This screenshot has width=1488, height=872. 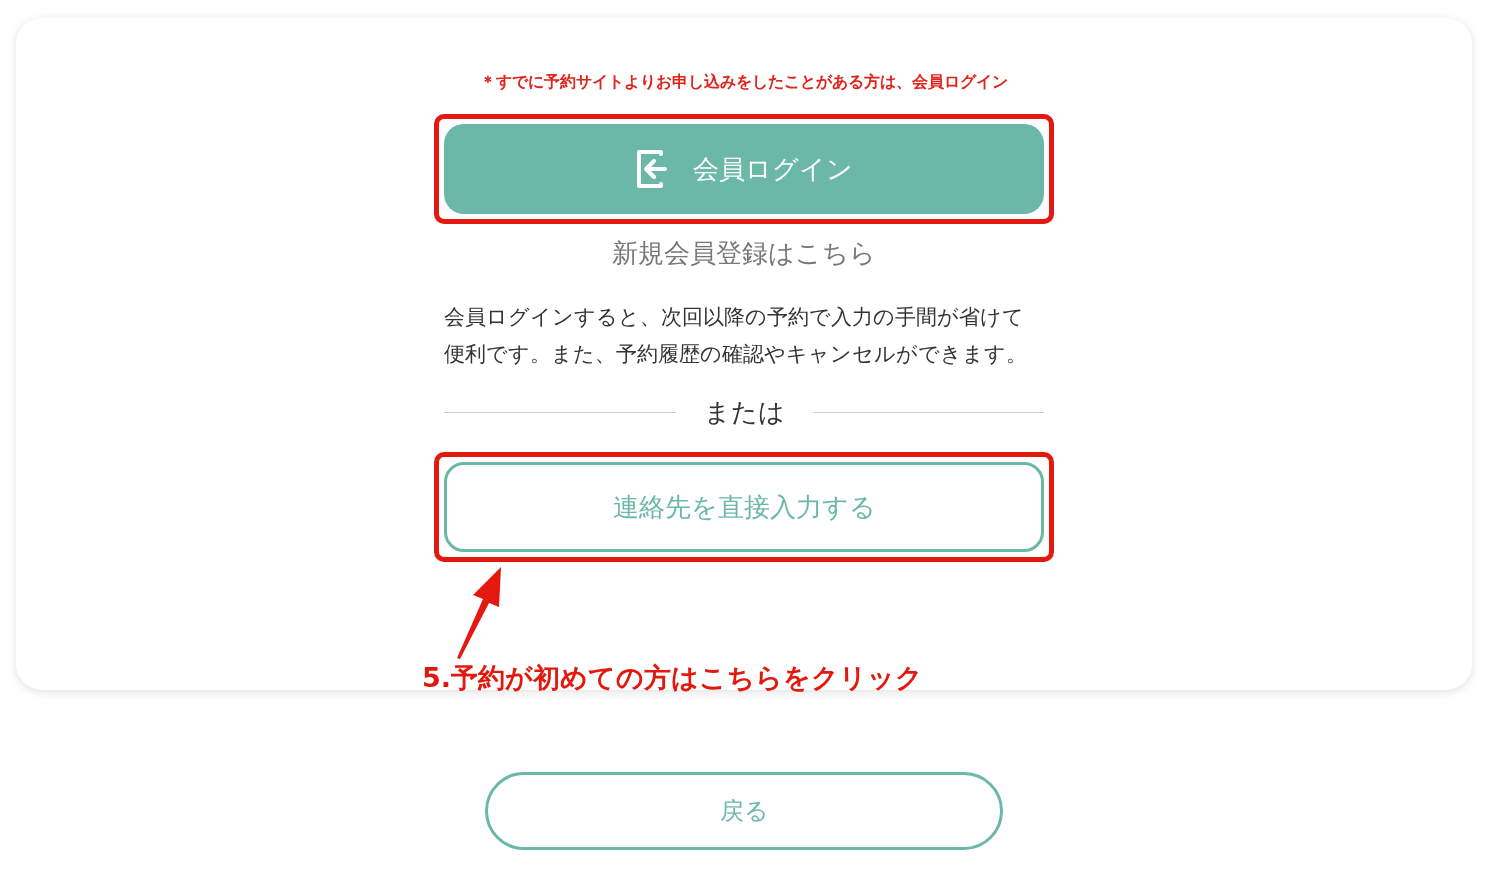 What do you see at coordinates (736, 336) in the screenshot?
I see `description-text: 会員ログインすると、次回以降の予約で入力の手間が省けて便利です。また、予約履歴の確認やキャンセルができます。` at bounding box center [736, 336].